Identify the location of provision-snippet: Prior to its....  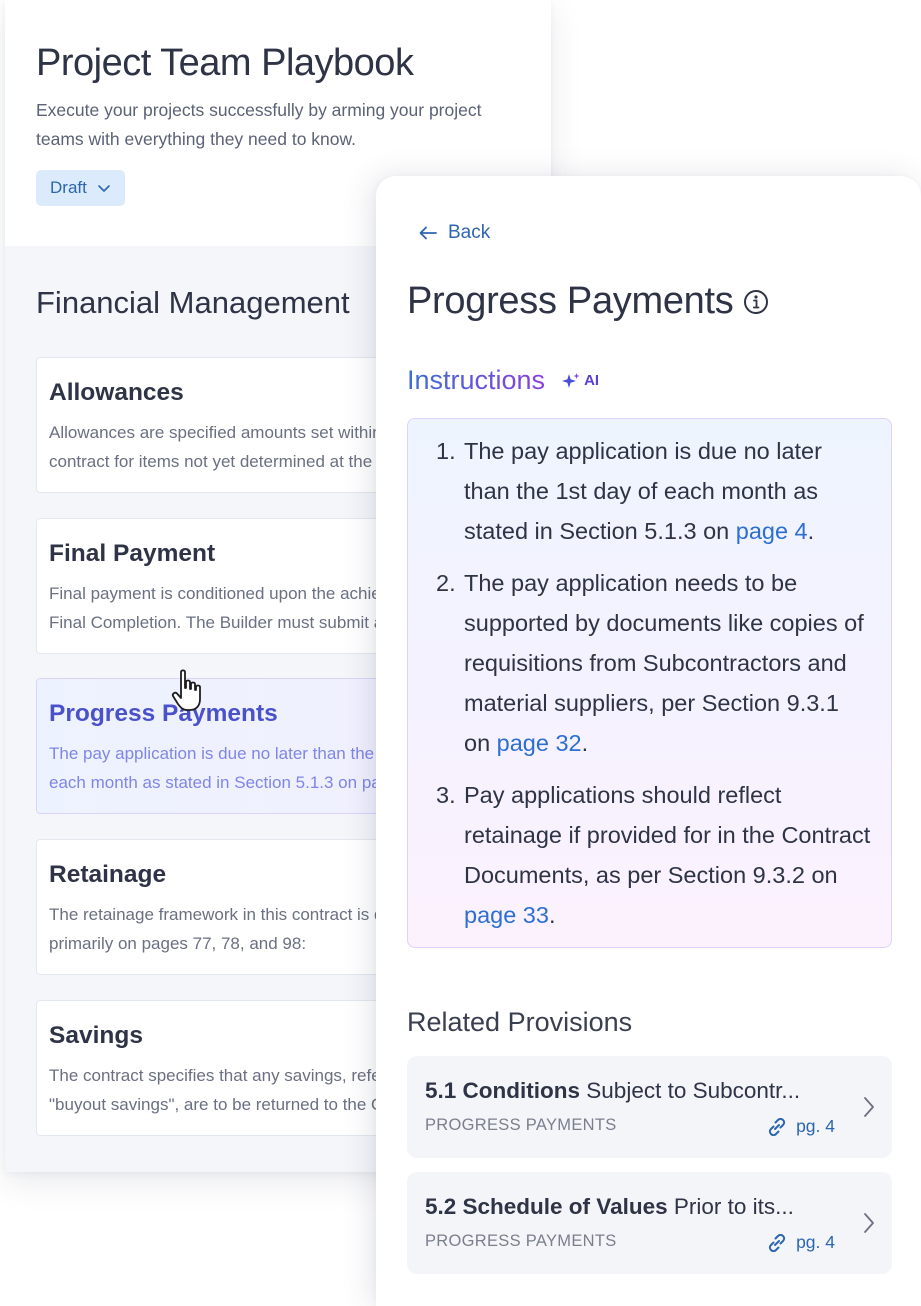
(733, 1206).